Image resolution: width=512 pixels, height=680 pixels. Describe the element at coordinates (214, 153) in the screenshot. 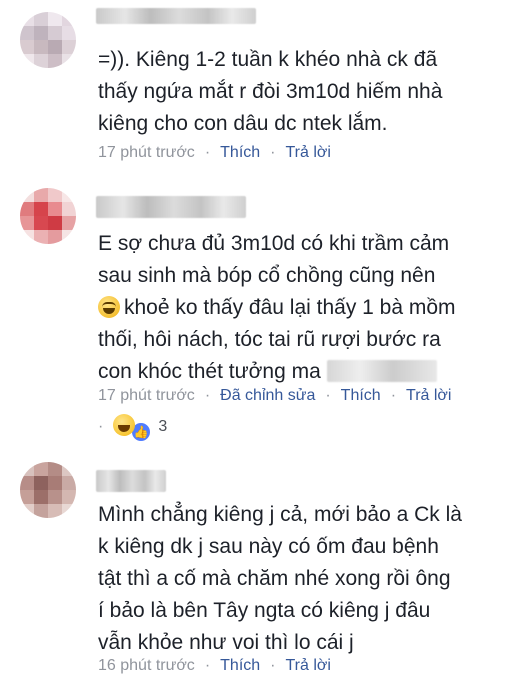

I see `comment-meta: 17 phút trước · Thích · Trả lời` at that location.